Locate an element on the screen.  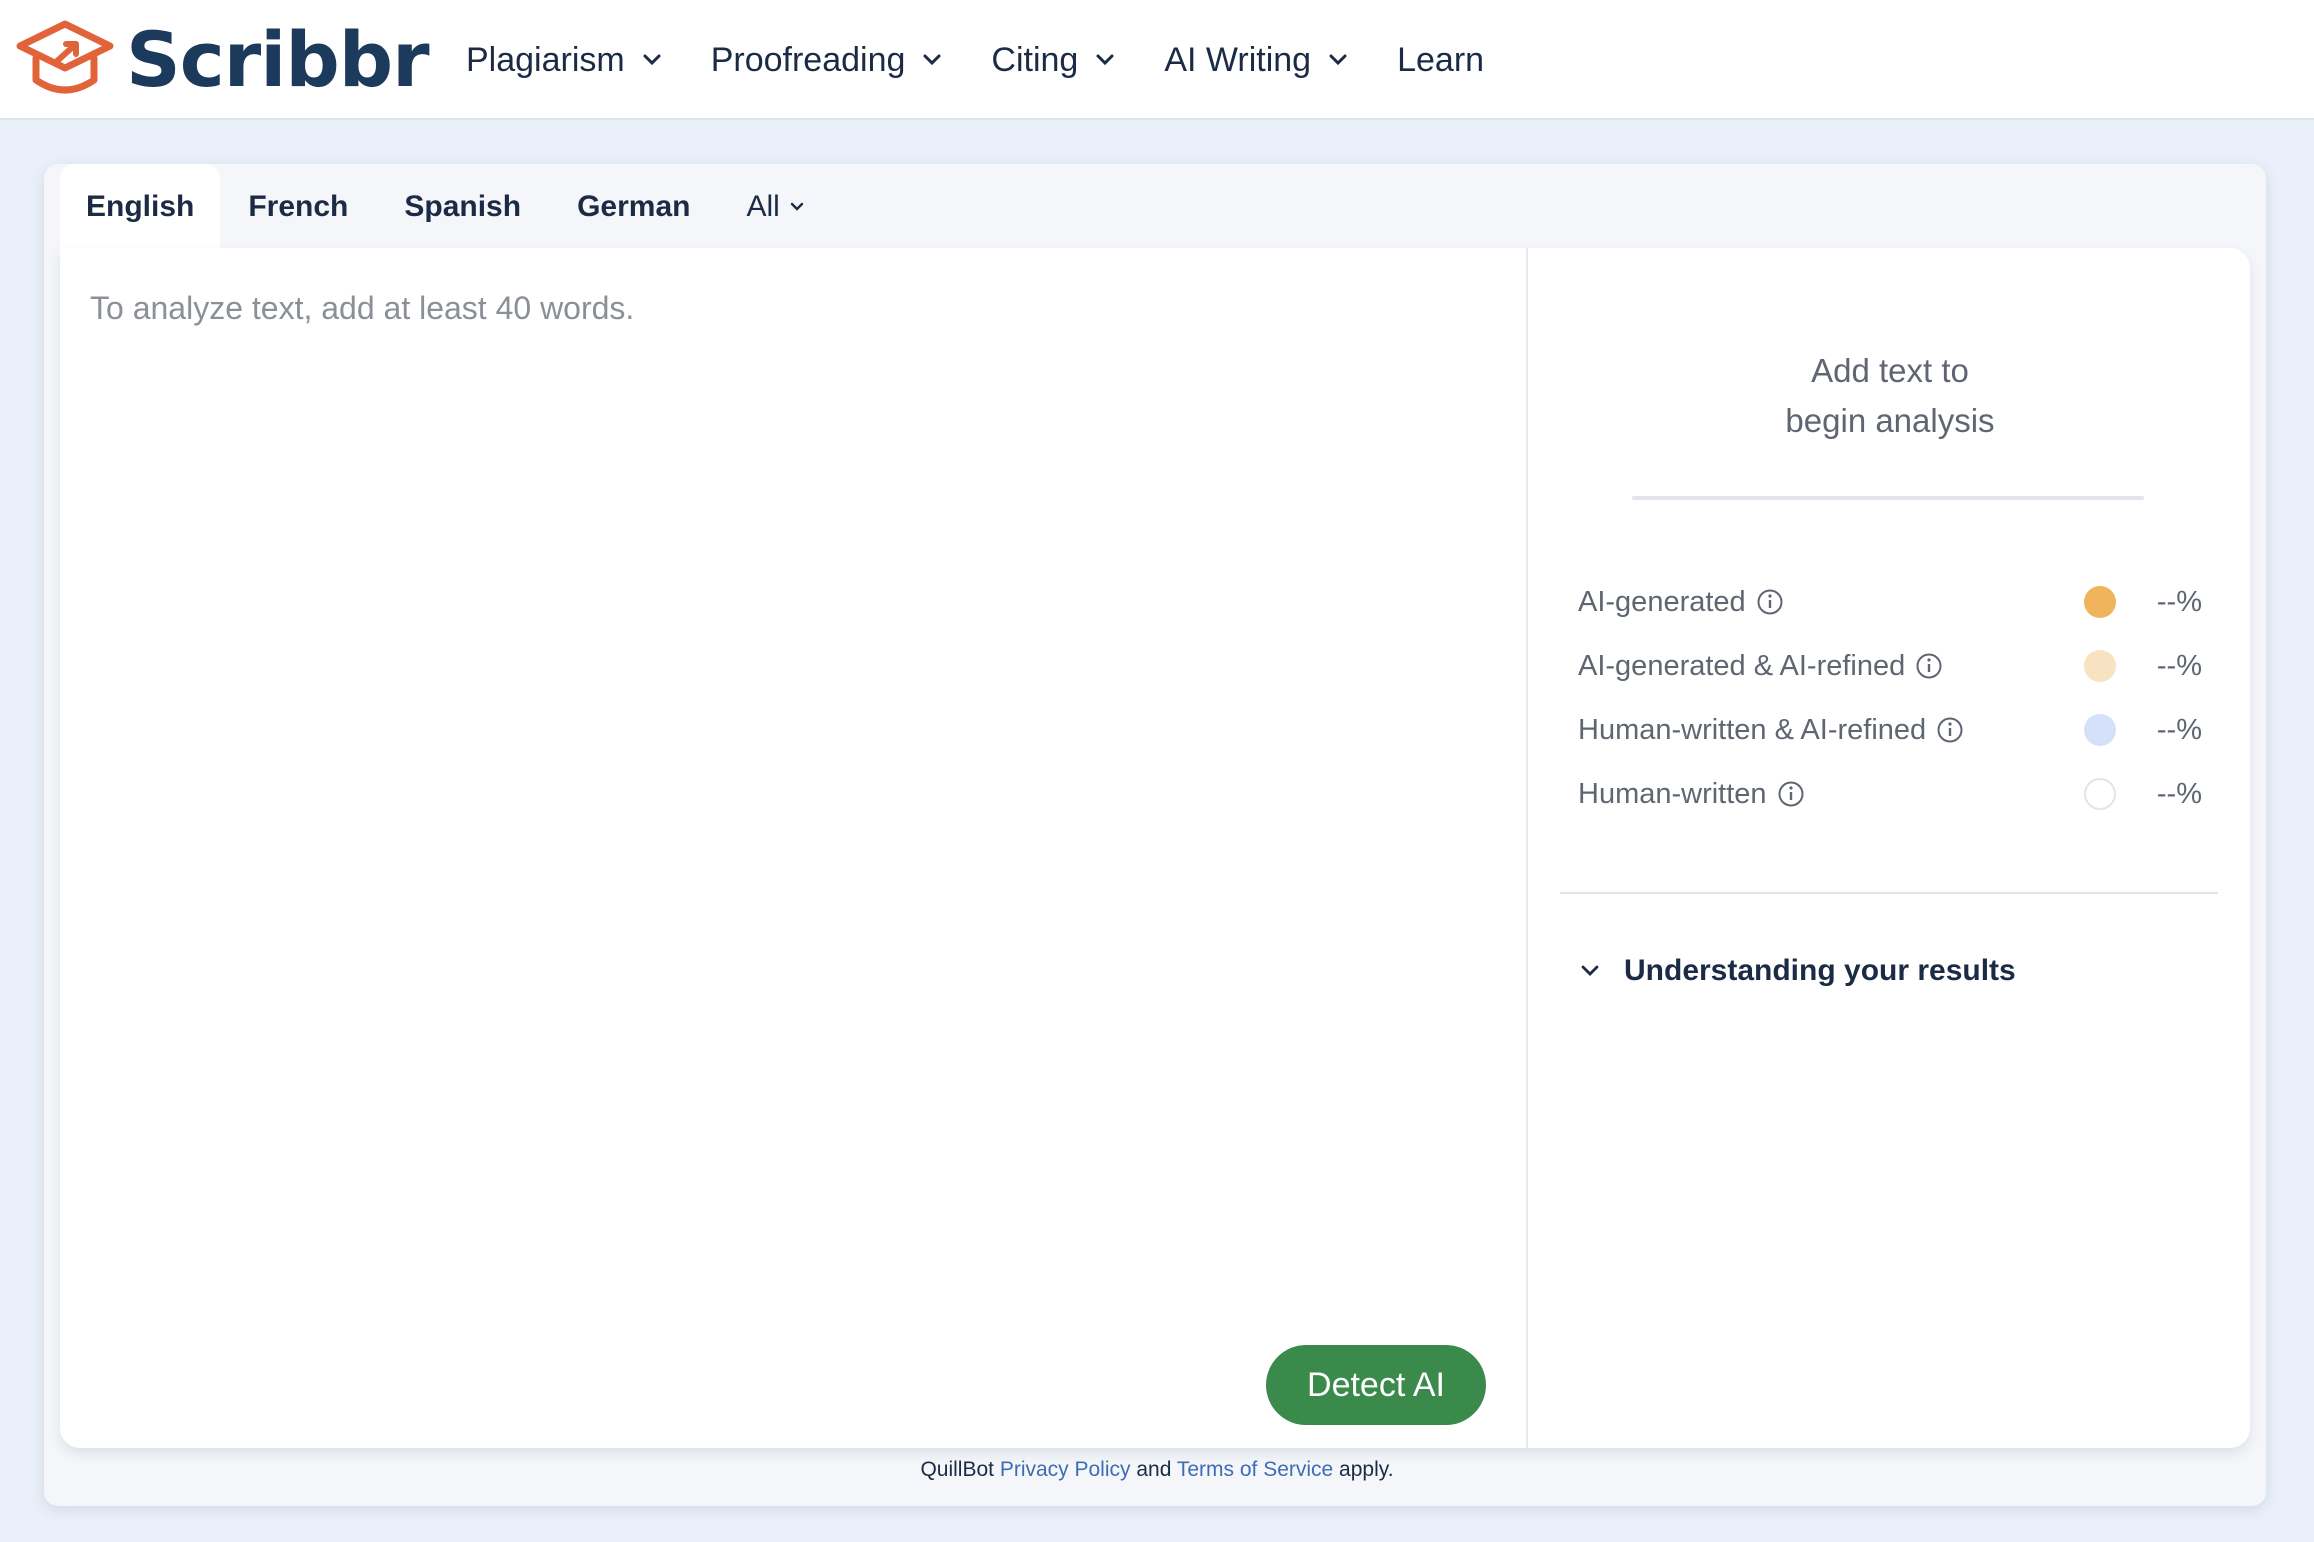
nav-item-learn: Learn is located at coordinates (1440, 60).